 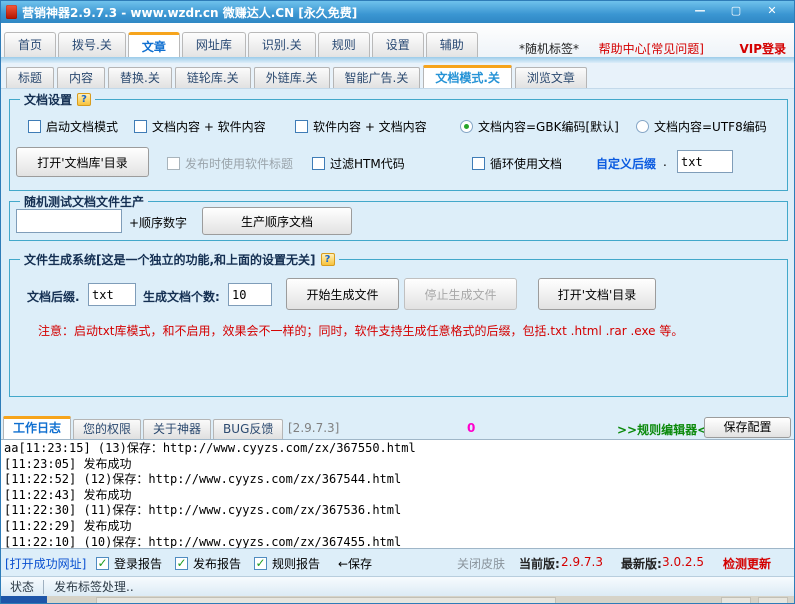 What do you see at coordinates (73, 126) in the screenshot?
I see `checkbox-start-doc-mode: 启动文档模式` at bounding box center [73, 126].